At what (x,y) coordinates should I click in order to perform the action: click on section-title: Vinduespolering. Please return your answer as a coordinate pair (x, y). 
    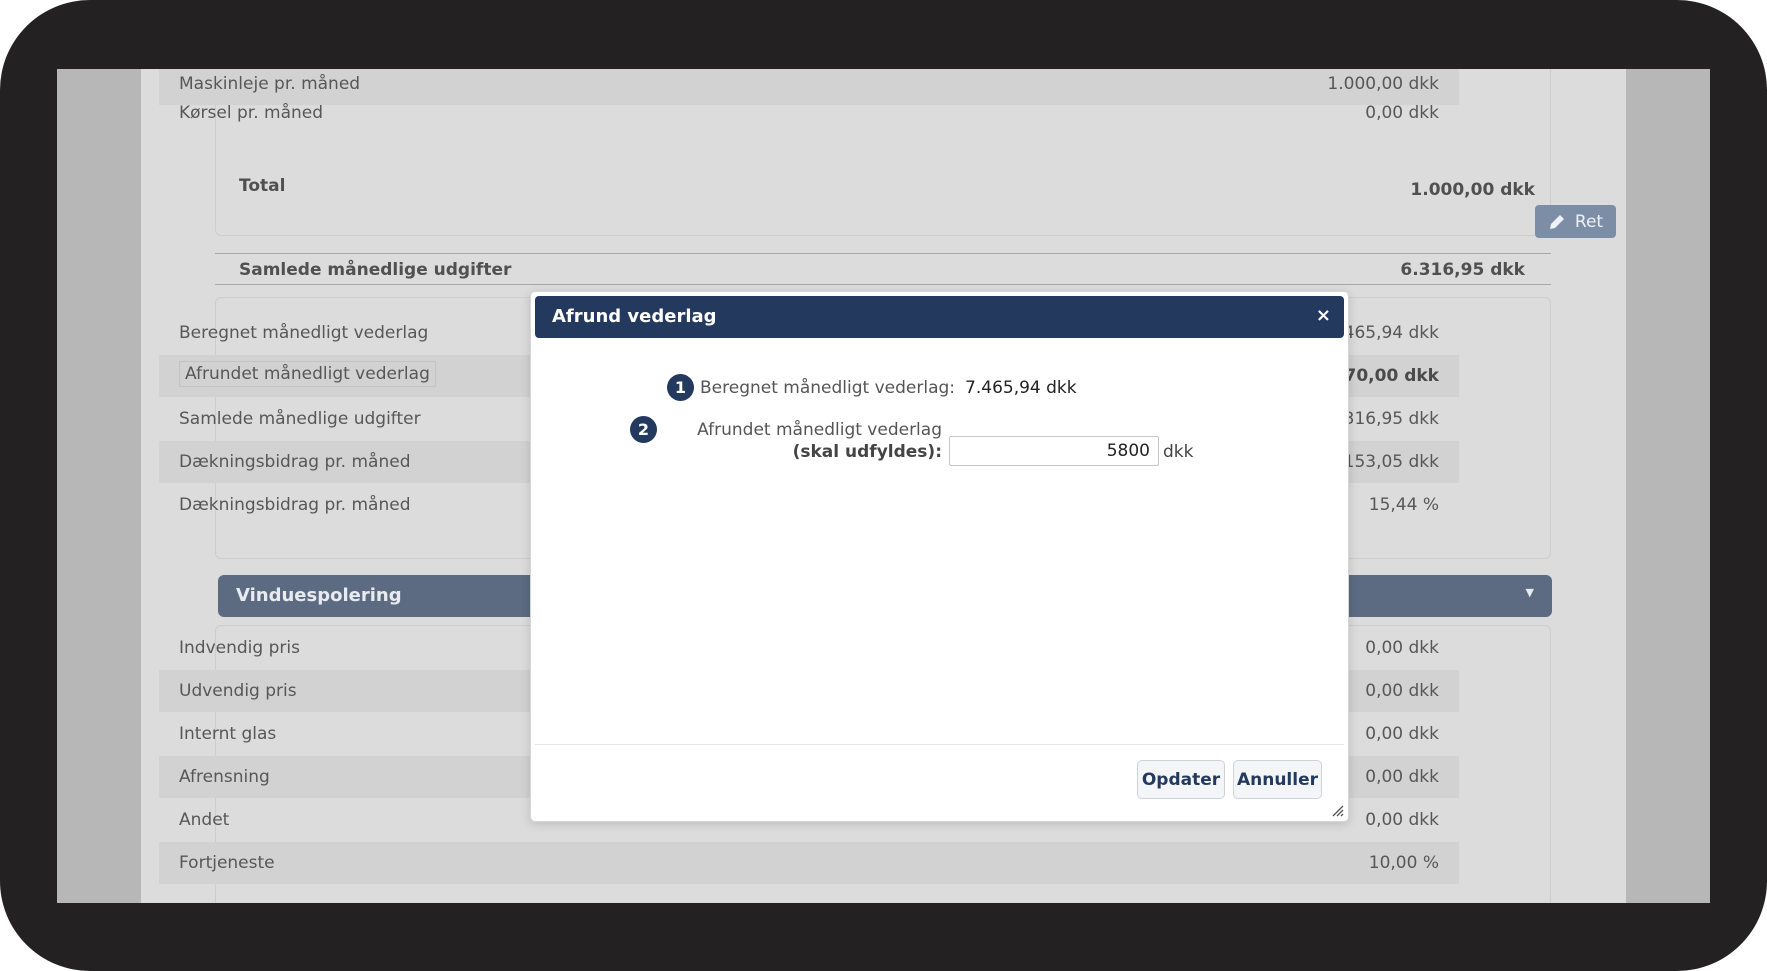
    Looking at the image, I should click on (319, 595).